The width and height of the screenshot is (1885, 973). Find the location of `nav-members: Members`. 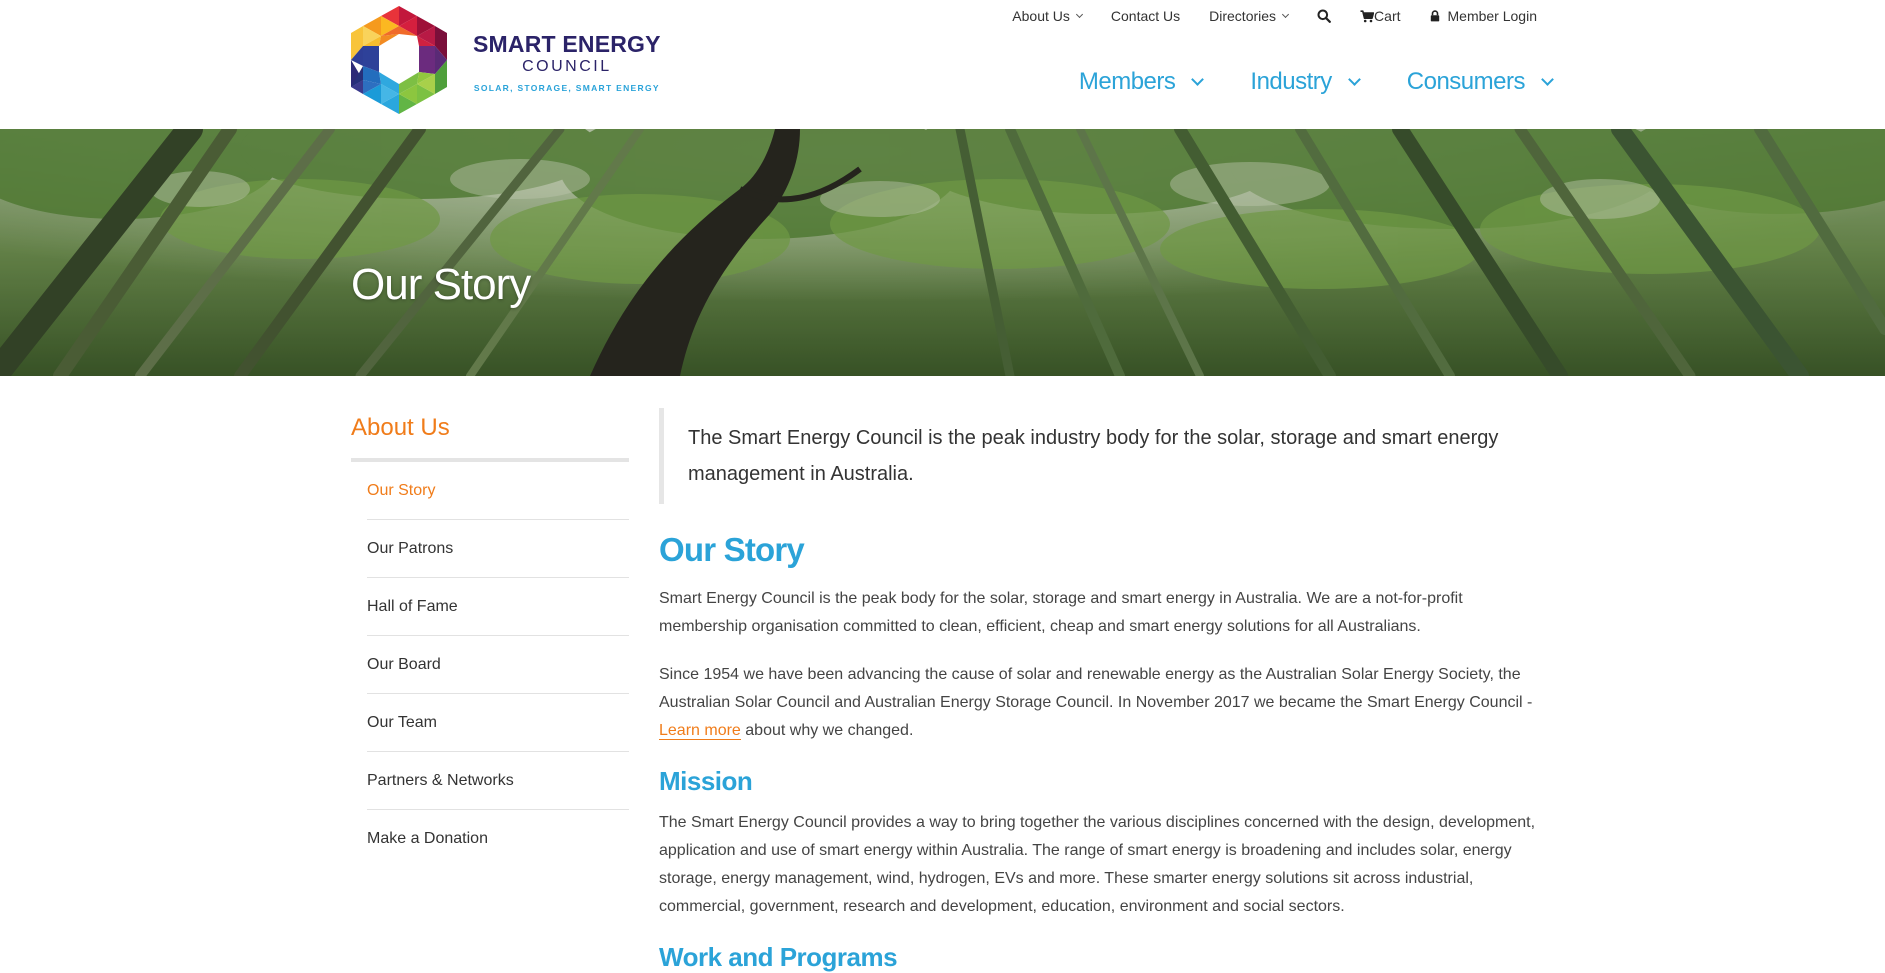

nav-members: Members is located at coordinates (1141, 82).